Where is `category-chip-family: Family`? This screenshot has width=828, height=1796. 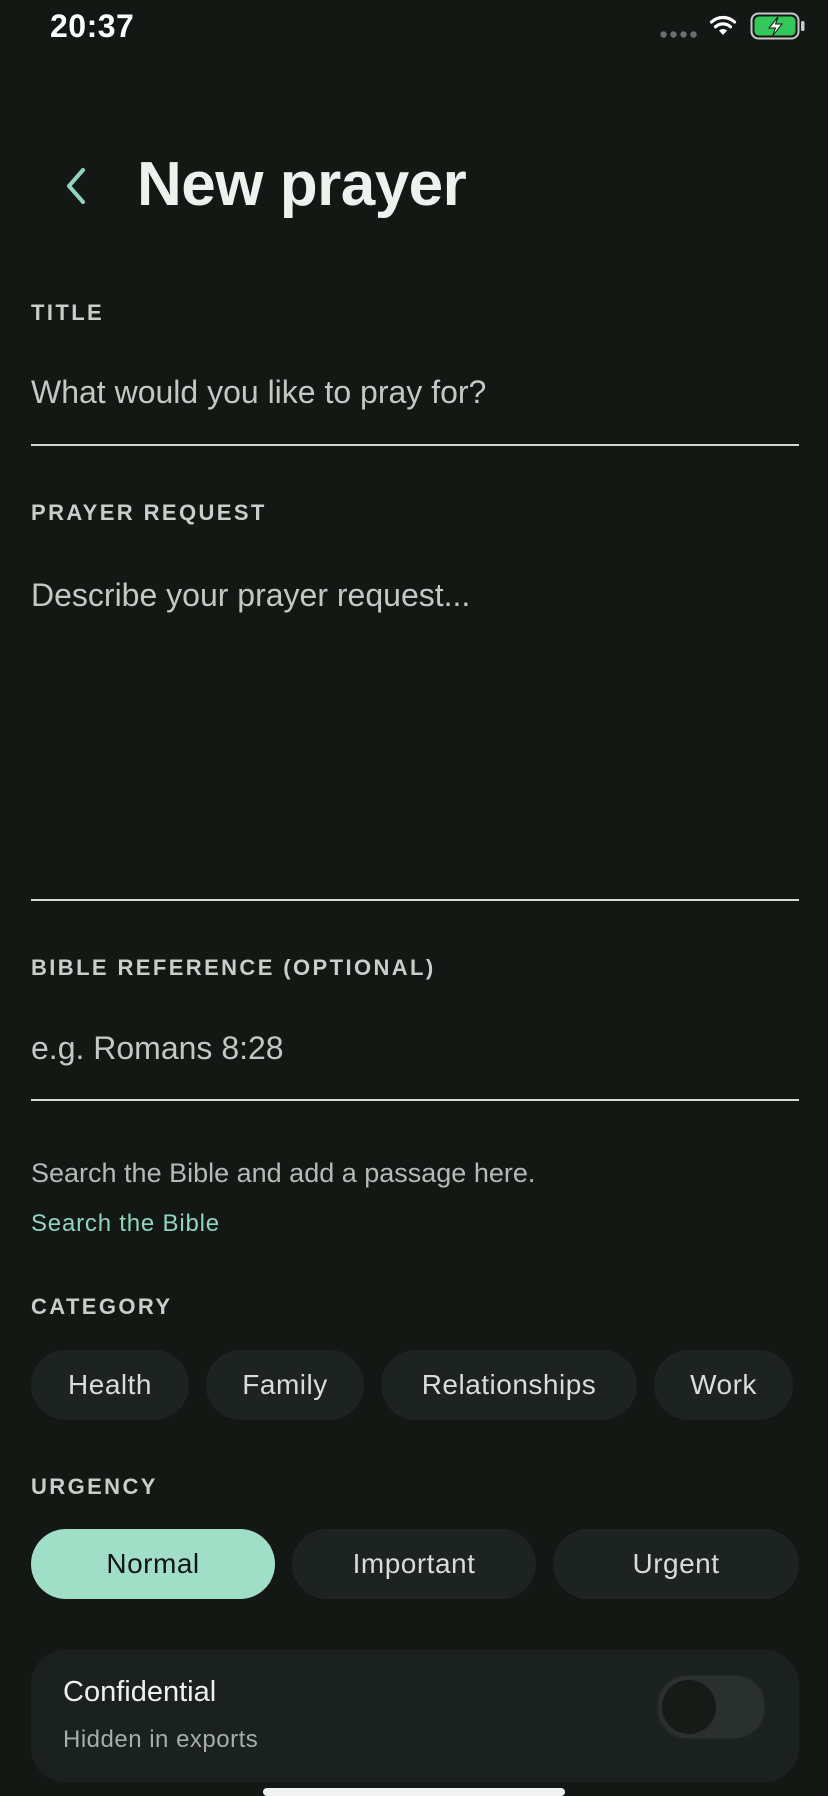 category-chip-family: Family is located at coordinates (285, 1385).